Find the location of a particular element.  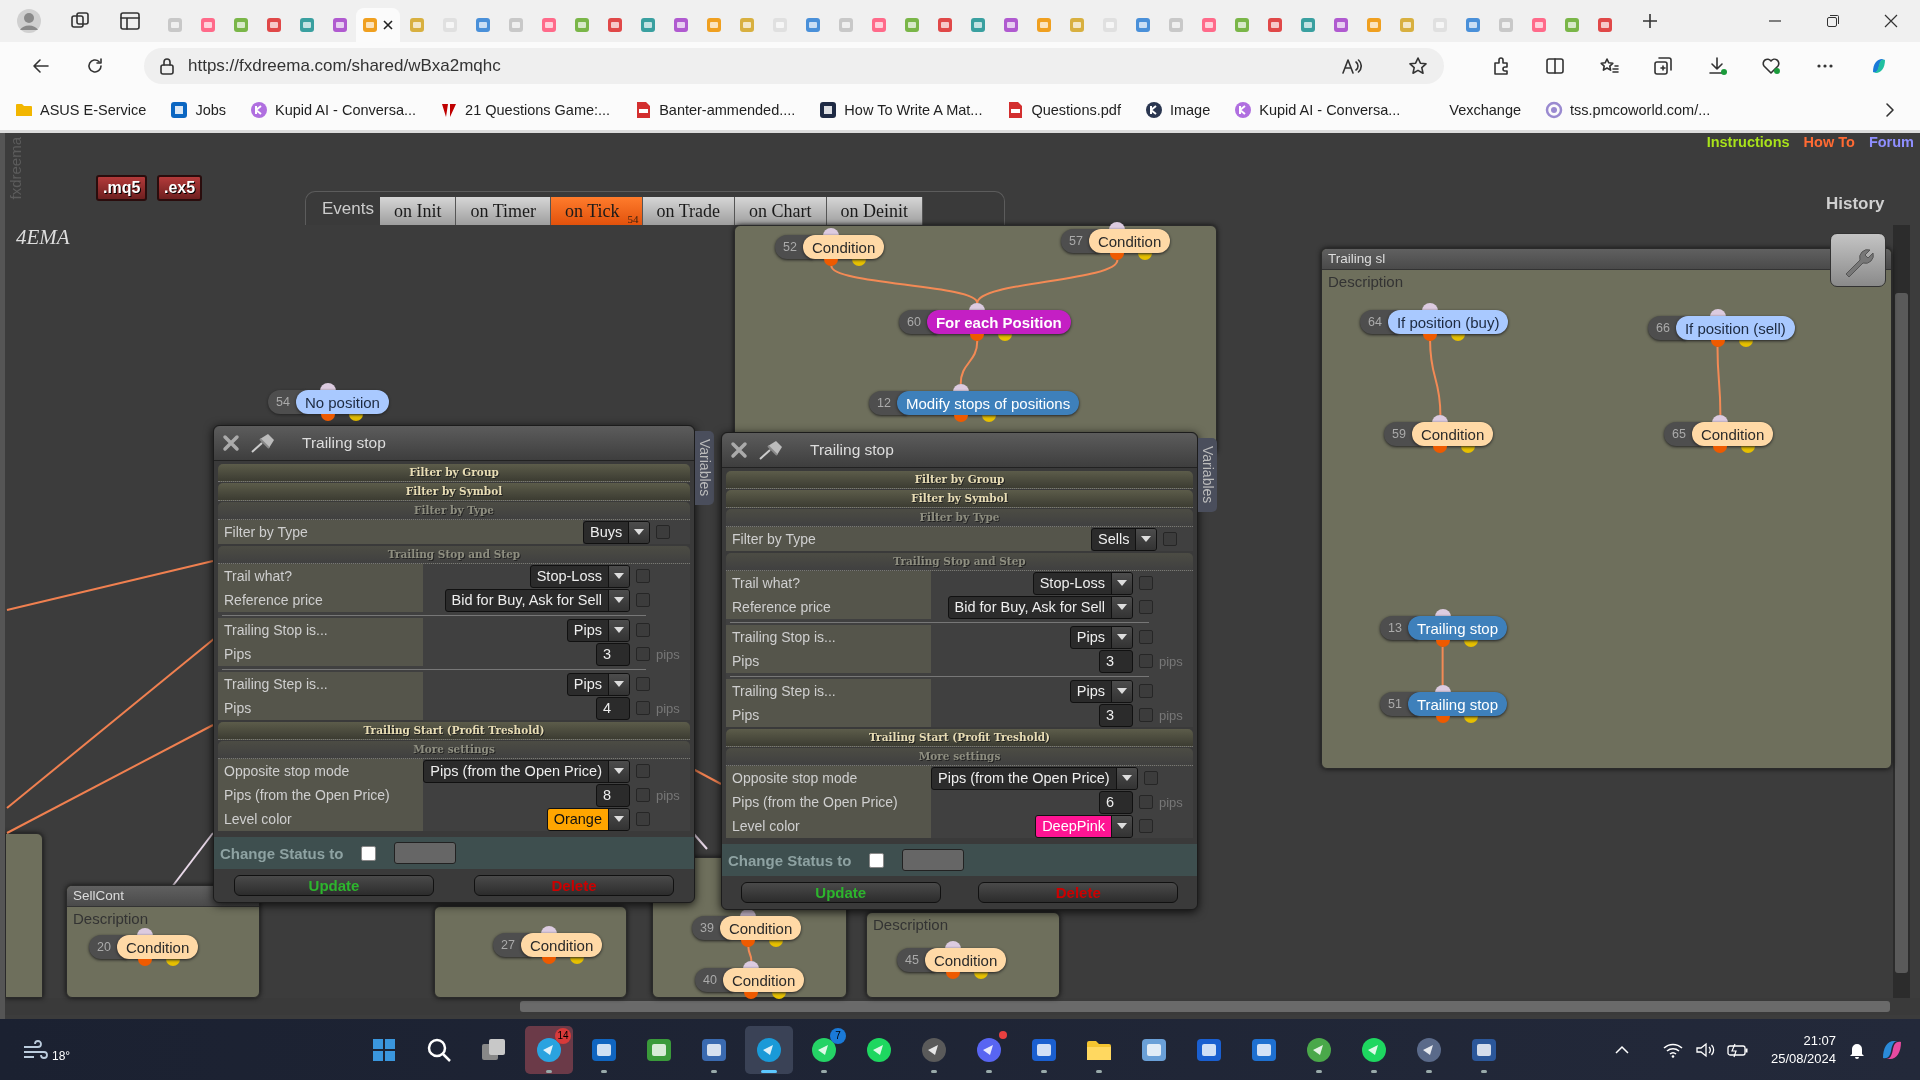

event-tab: on Deinit is located at coordinates (875, 211).